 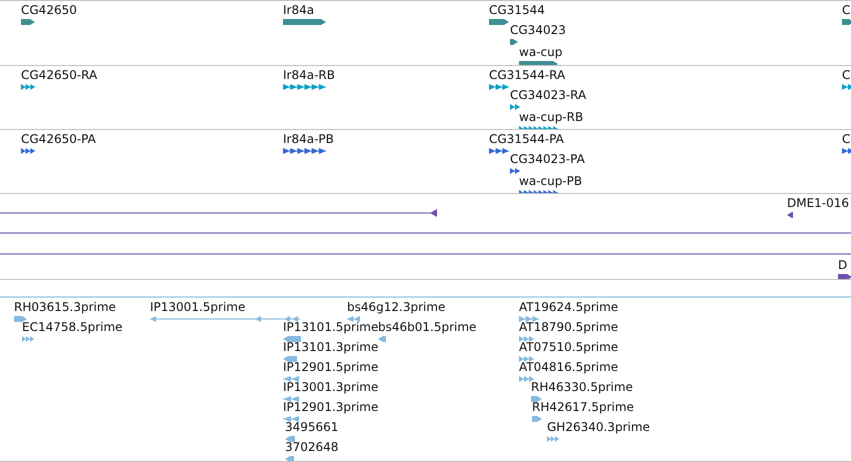 What do you see at coordinates (58, 139) in the screenshot?
I see `feature-label: CG42650-PA` at bounding box center [58, 139].